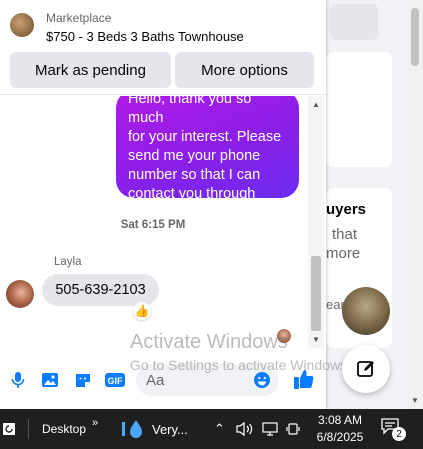  What do you see at coordinates (22, 25) in the screenshot?
I see `marketplace-listing-thumbnail` at bounding box center [22, 25].